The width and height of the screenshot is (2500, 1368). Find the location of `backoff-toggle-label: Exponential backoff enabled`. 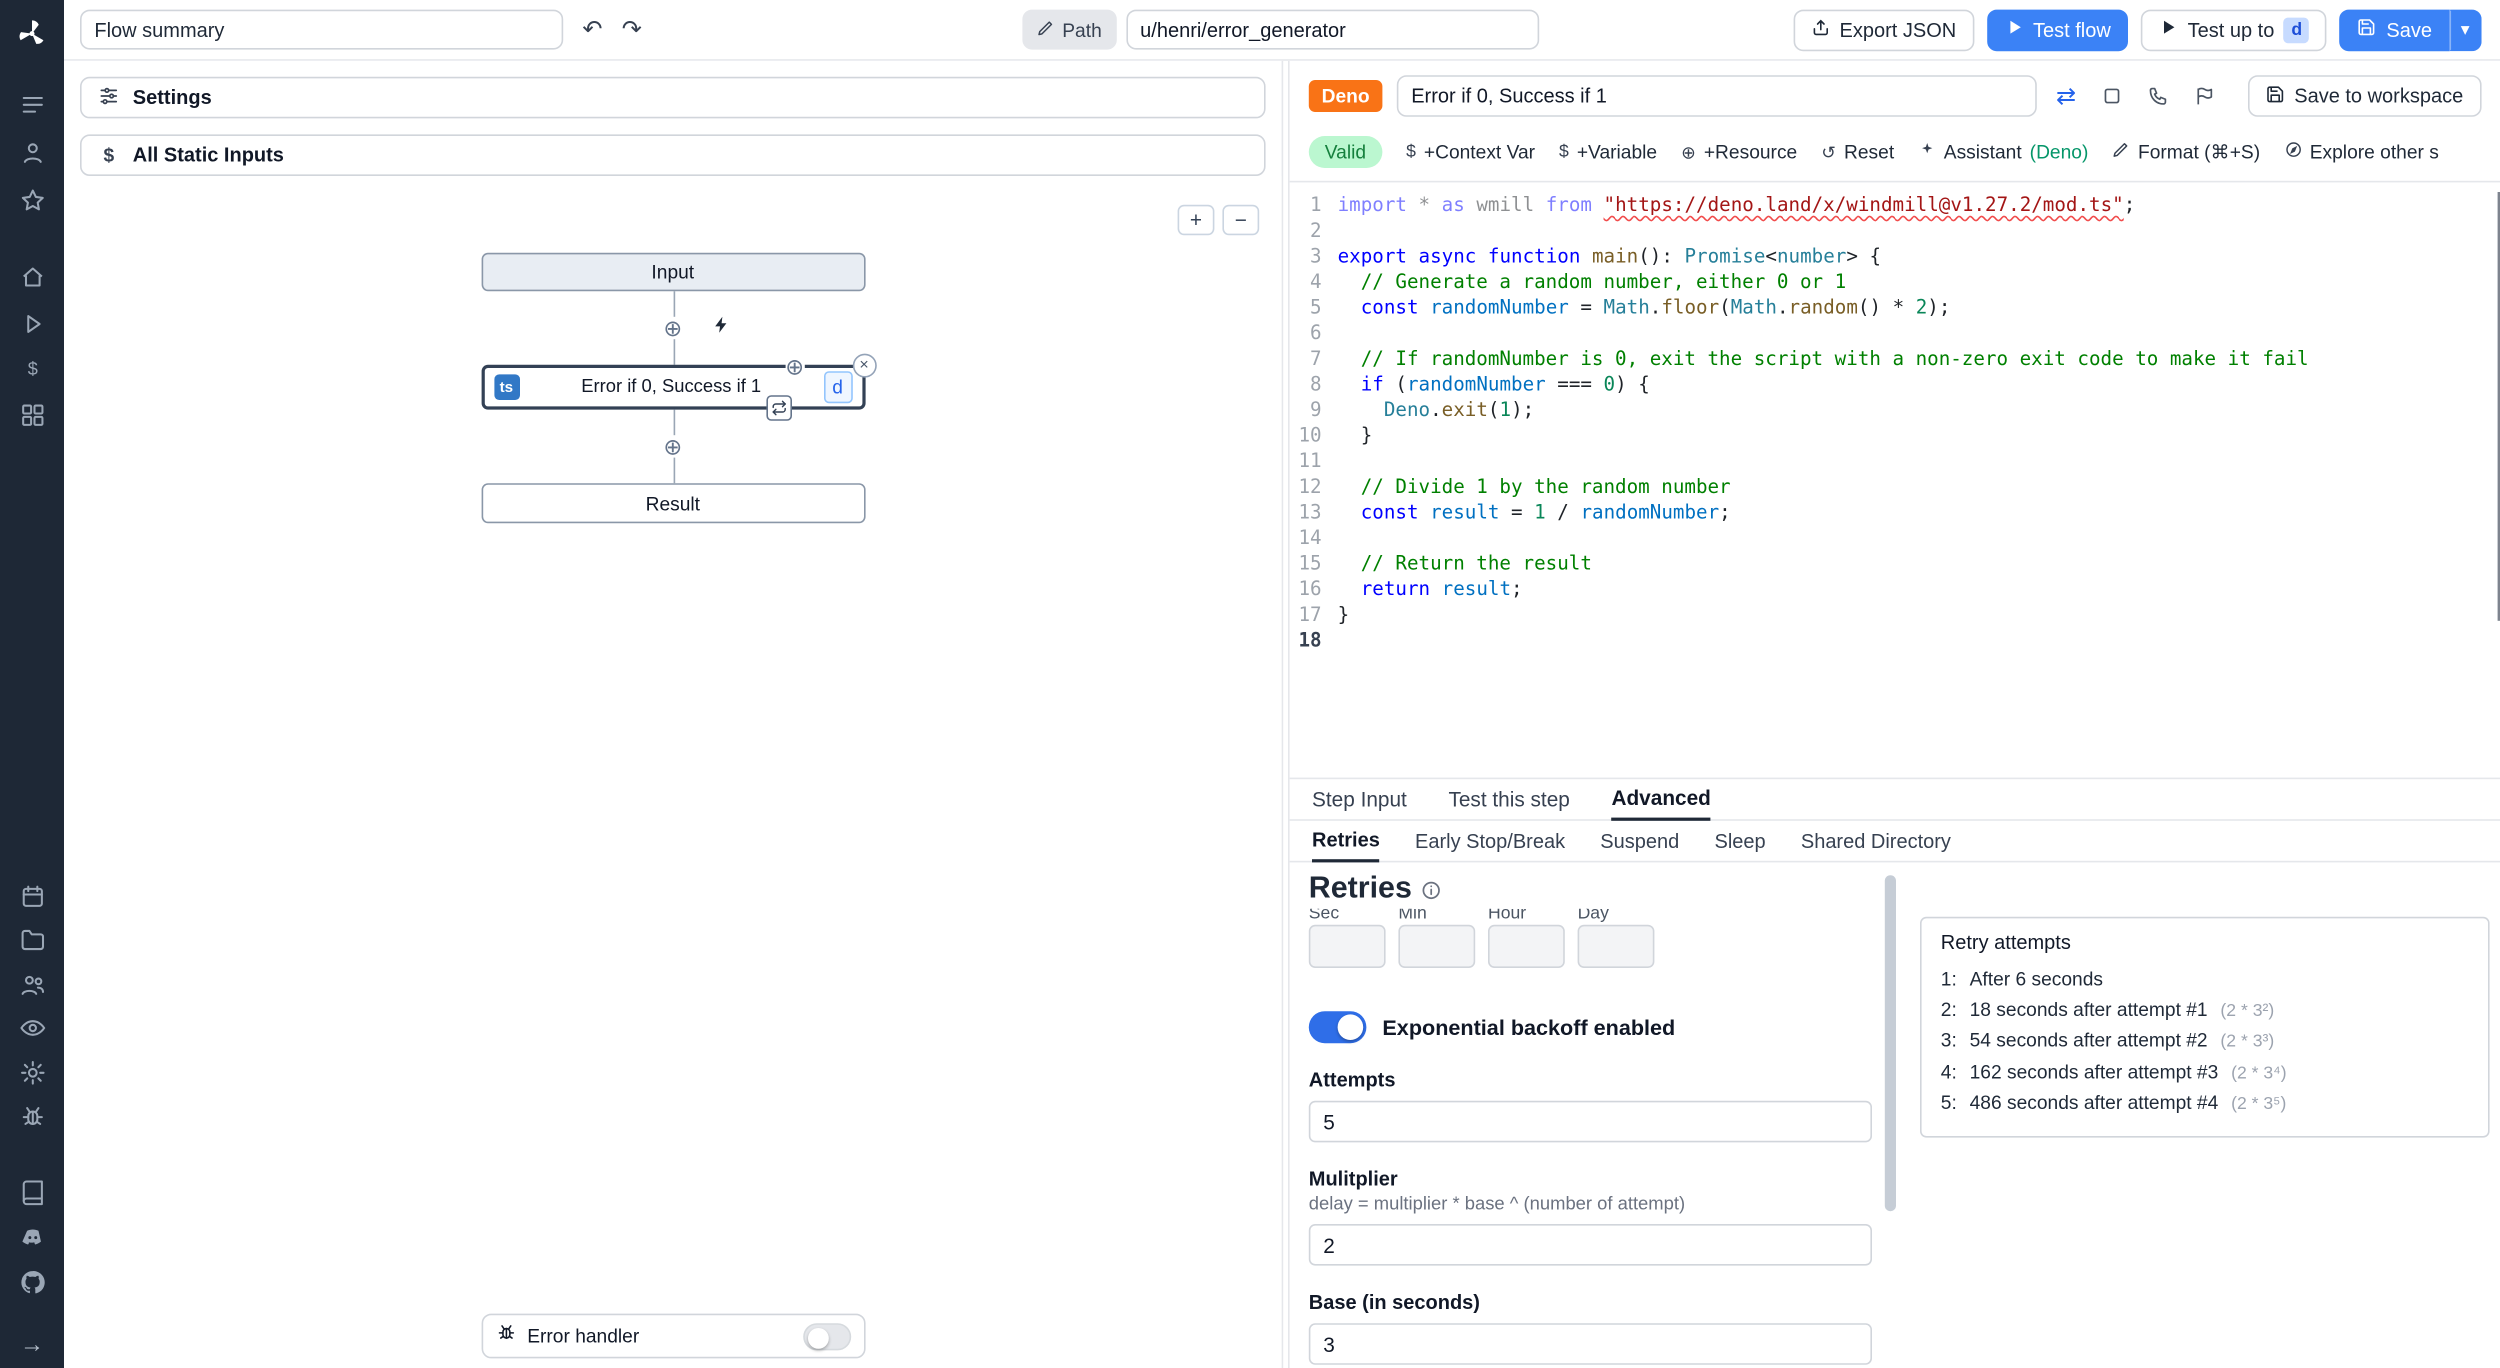

backoff-toggle-label: Exponential backoff enabled is located at coordinates (1529, 1027).